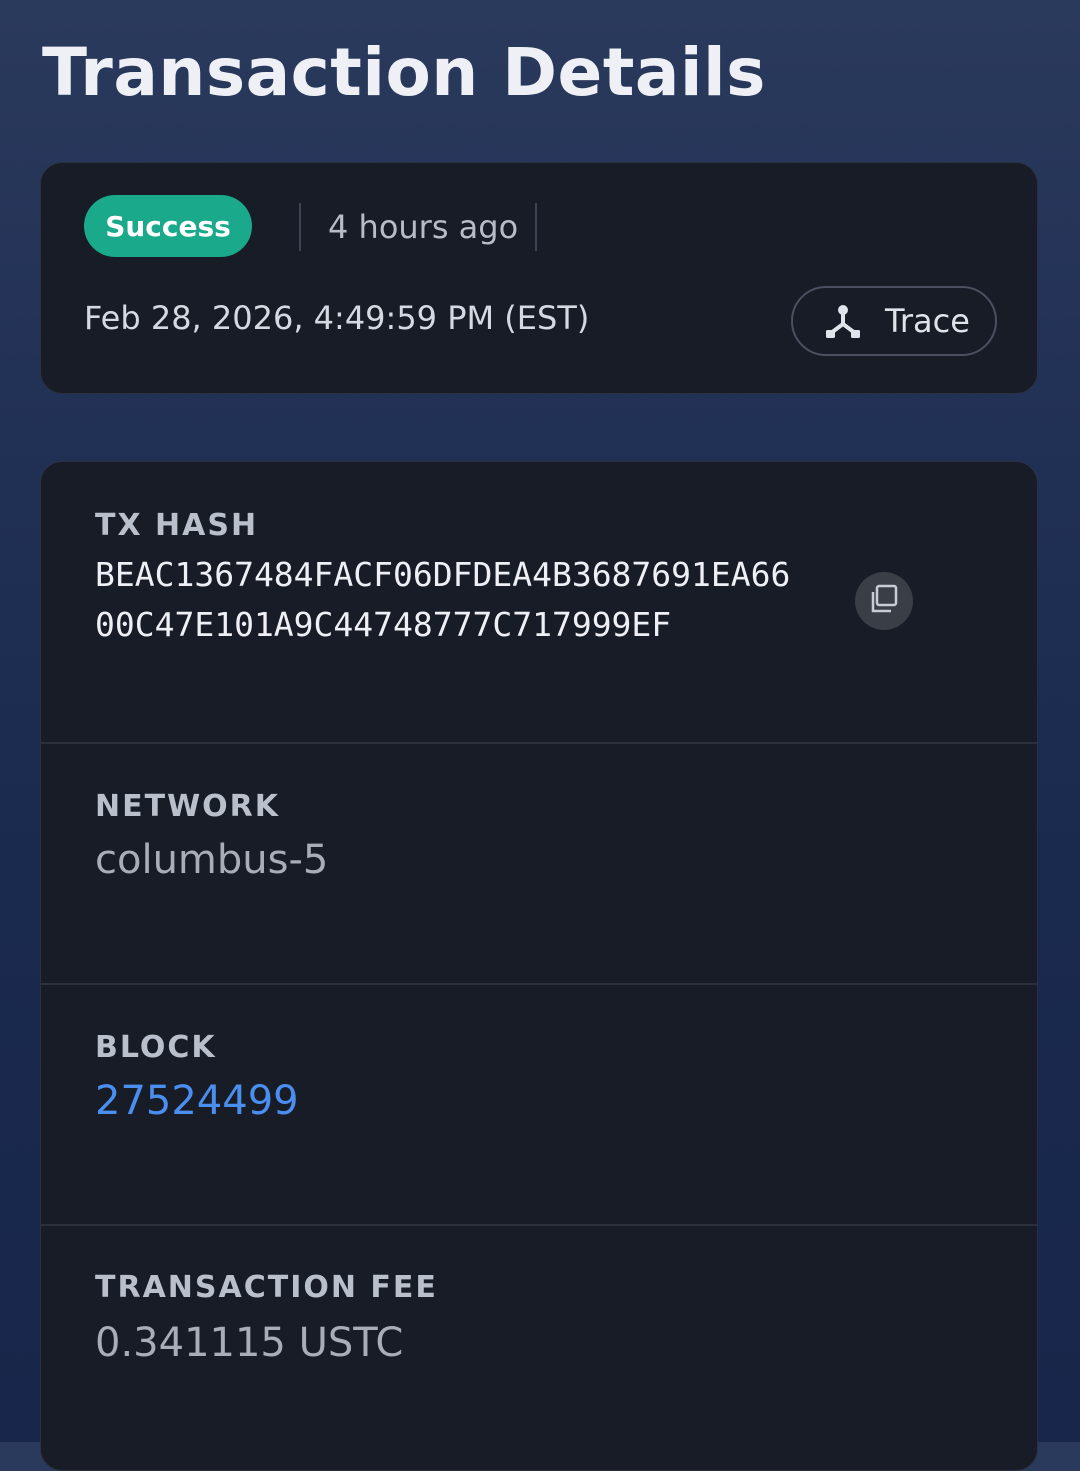 The height and width of the screenshot is (1471, 1080). I want to click on status-badge: Success, so click(168, 226).